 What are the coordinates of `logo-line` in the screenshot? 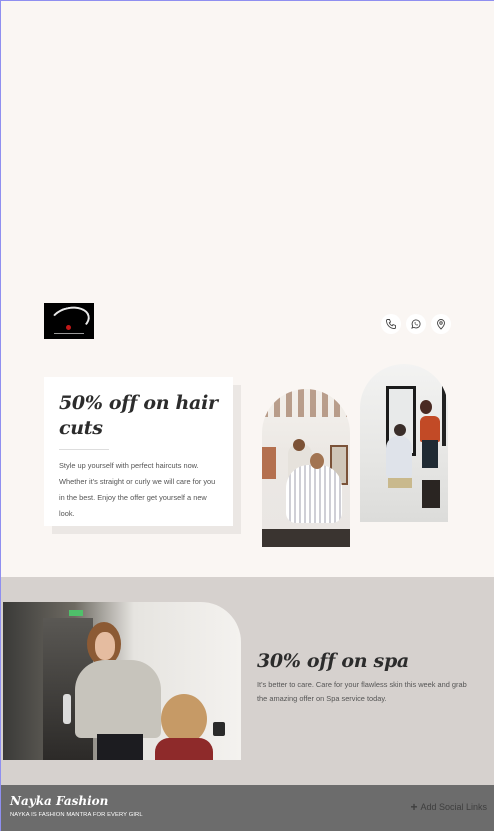 It's located at (69, 333).